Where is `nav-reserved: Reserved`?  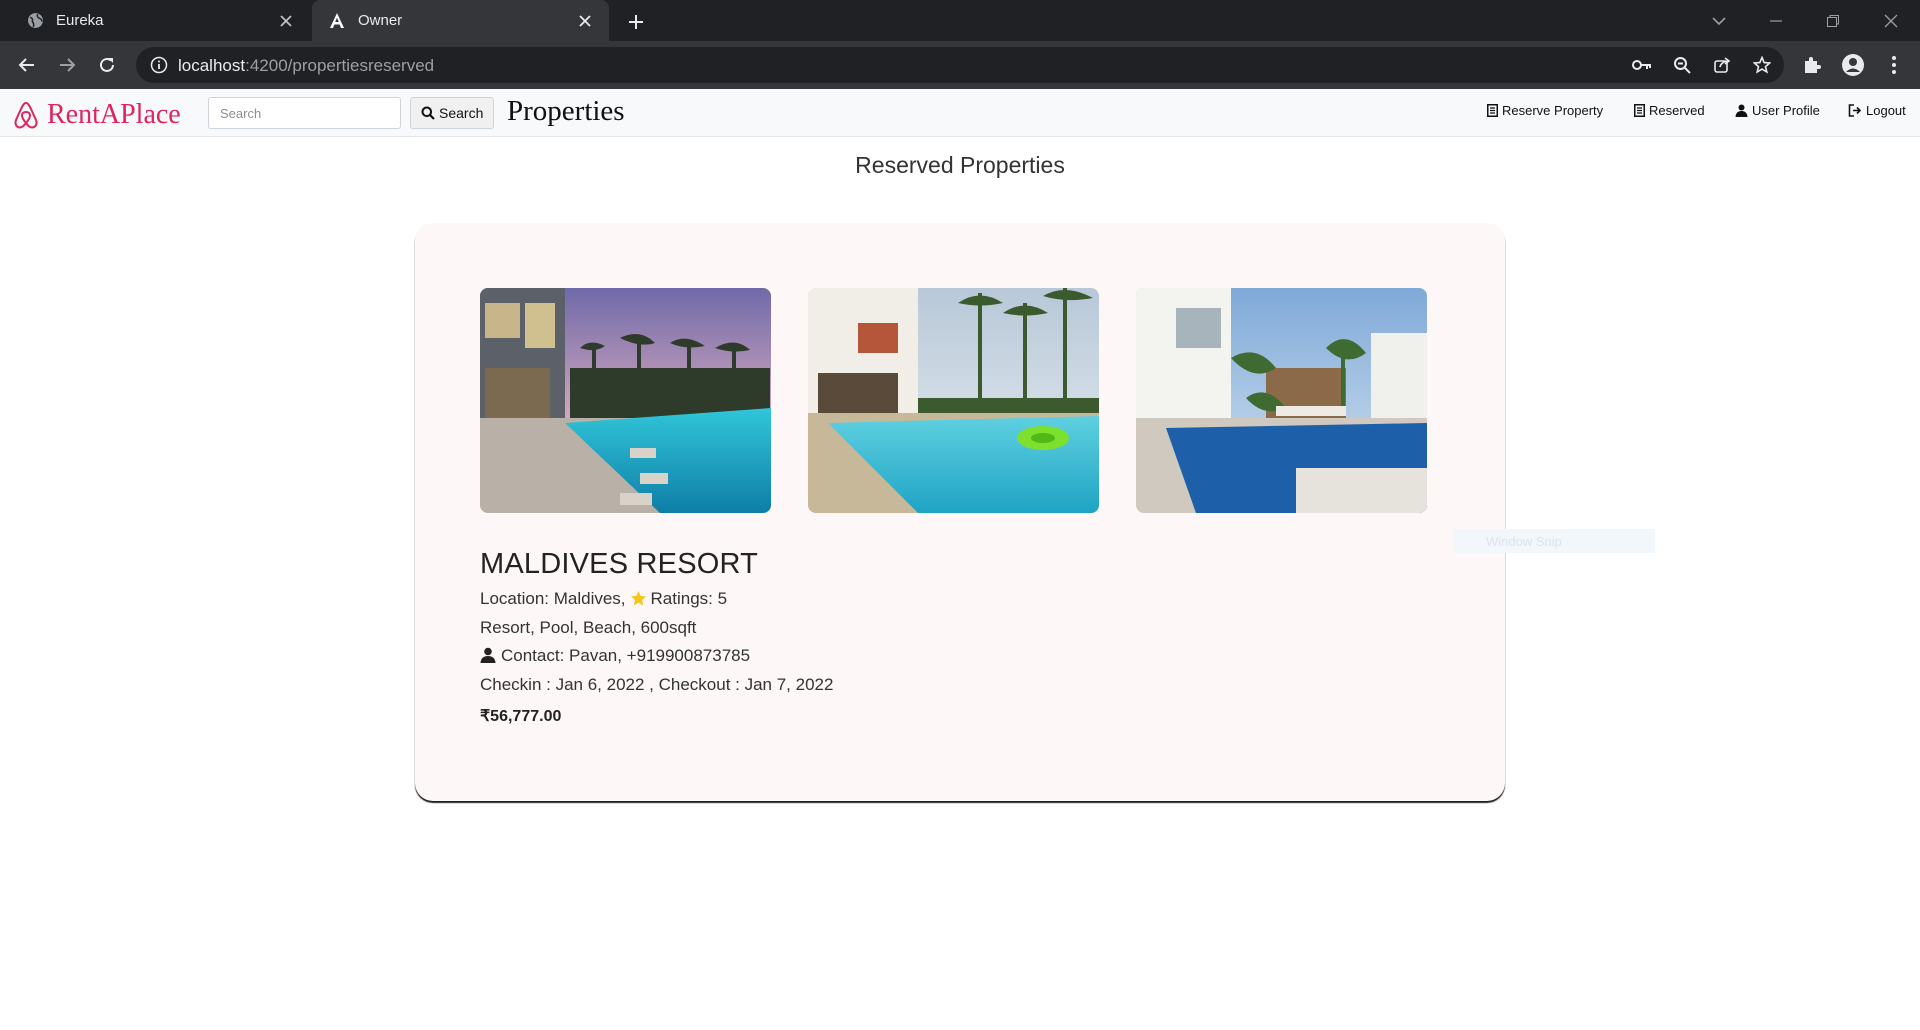 nav-reserved: Reserved is located at coordinates (1669, 110).